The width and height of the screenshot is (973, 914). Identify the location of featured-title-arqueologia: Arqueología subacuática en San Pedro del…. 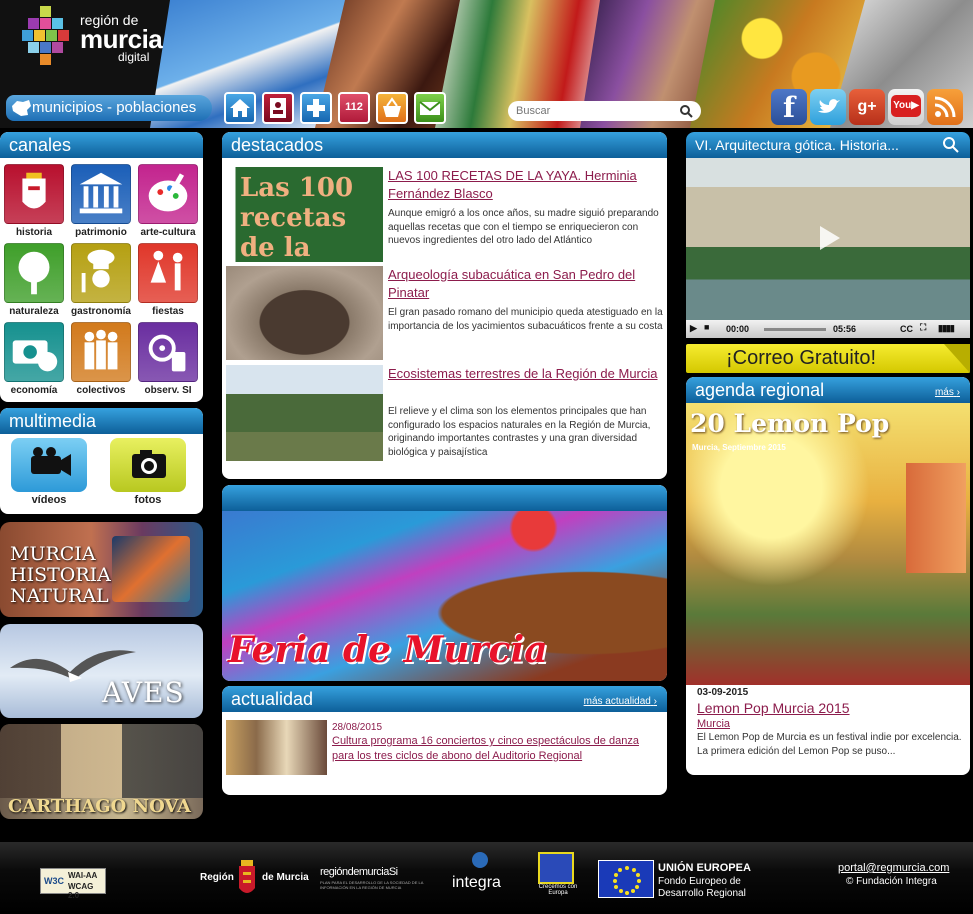
(525, 284).